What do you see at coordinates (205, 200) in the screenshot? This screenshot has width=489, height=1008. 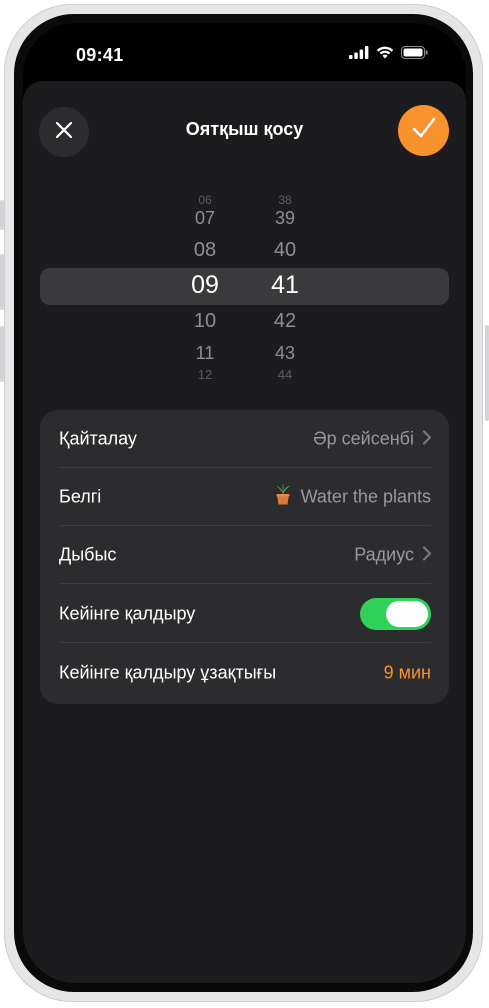 I see `hour-option: 06` at bounding box center [205, 200].